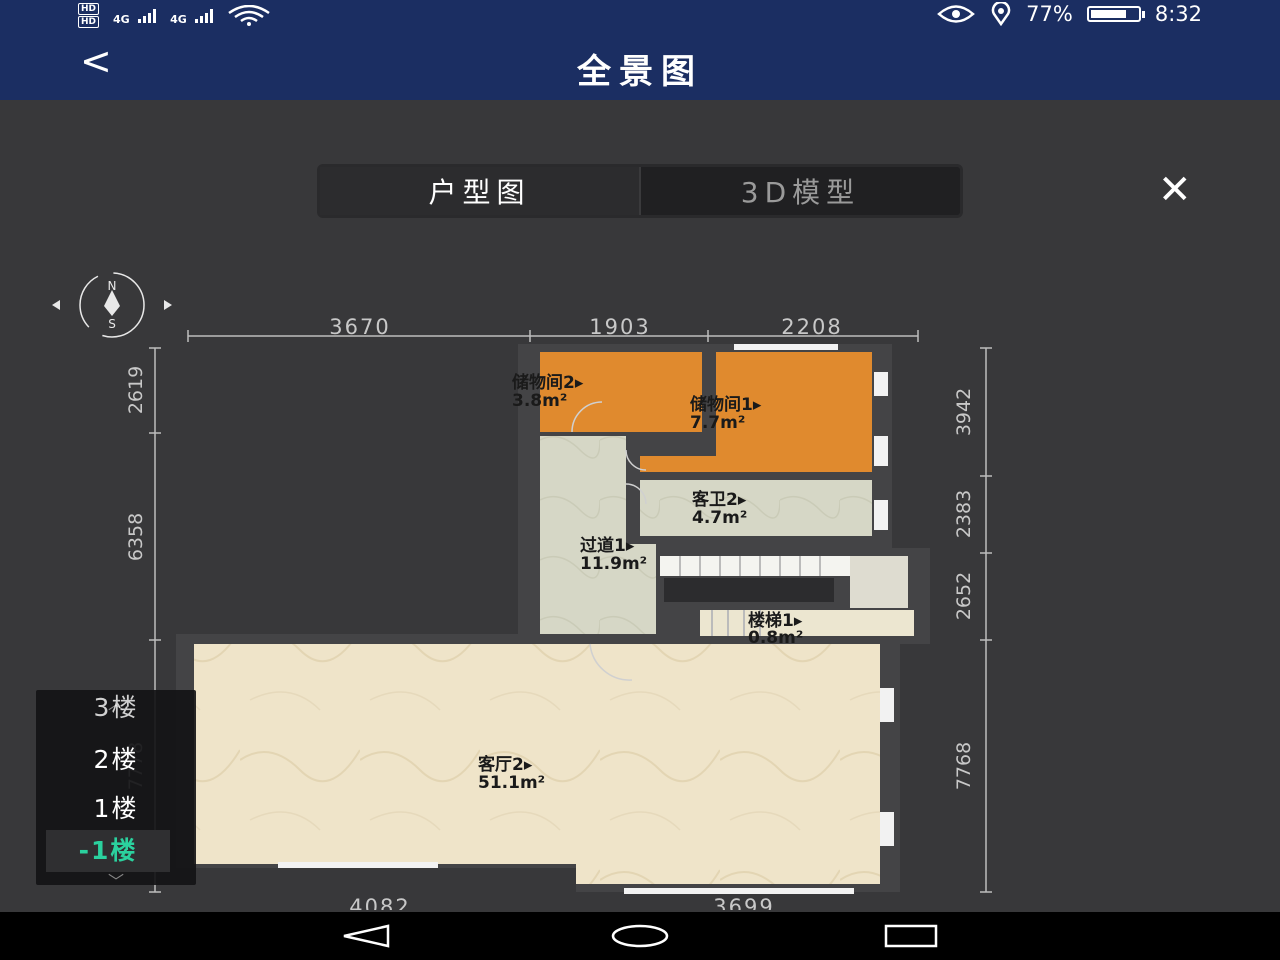 The height and width of the screenshot is (960, 1280). I want to click on dim-bottom-2: 3699, so click(743, 902).